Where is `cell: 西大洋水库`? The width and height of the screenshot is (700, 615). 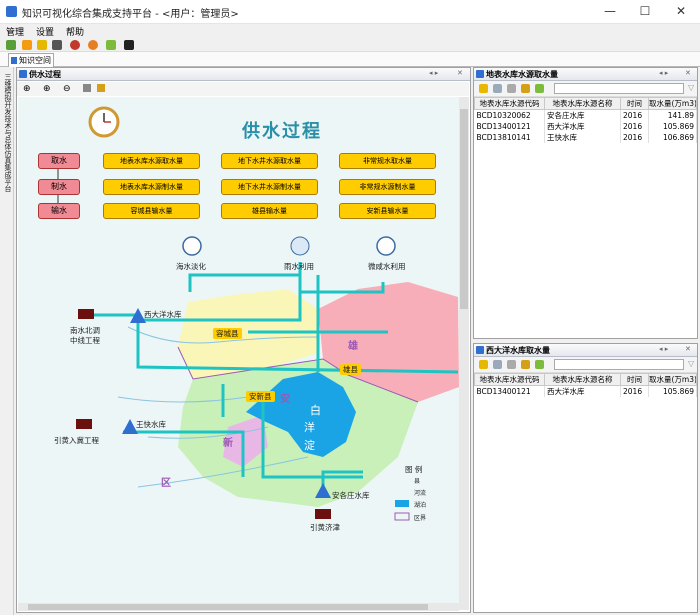
cell: 西大洋水库 is located at coordinates (582, 126).